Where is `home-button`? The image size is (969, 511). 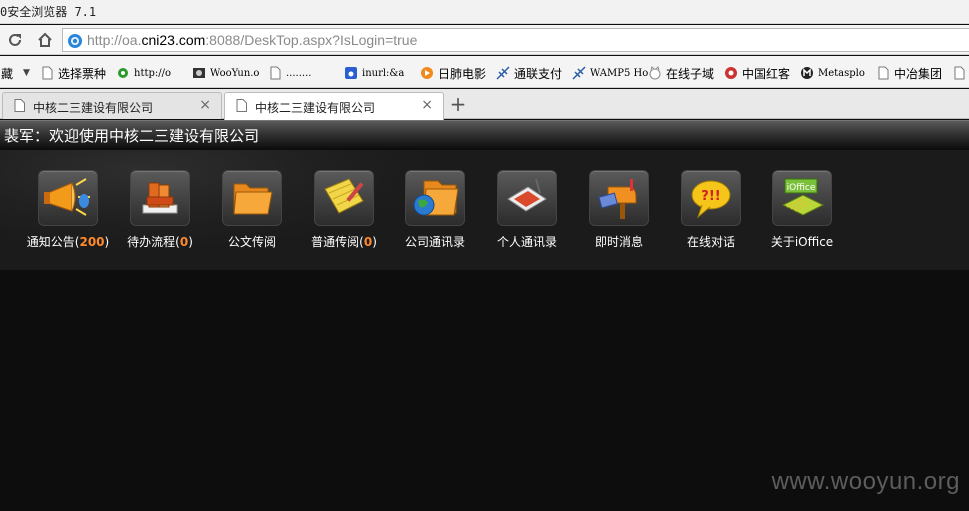 home-button is located at coordinates (45, 40).